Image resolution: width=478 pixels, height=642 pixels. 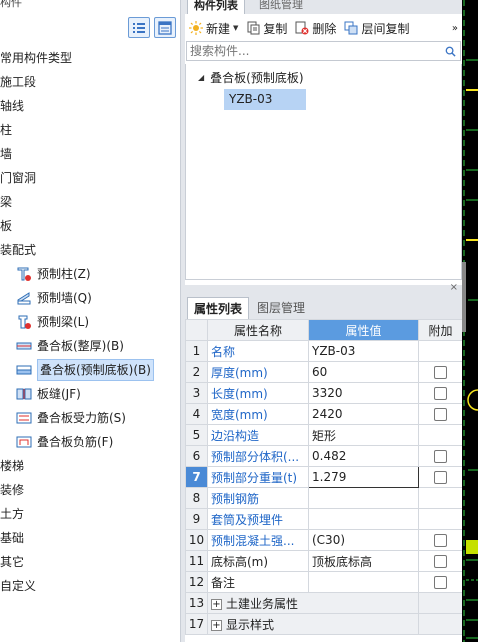 I want to click on list-view-button, so click(x=139, y=27).